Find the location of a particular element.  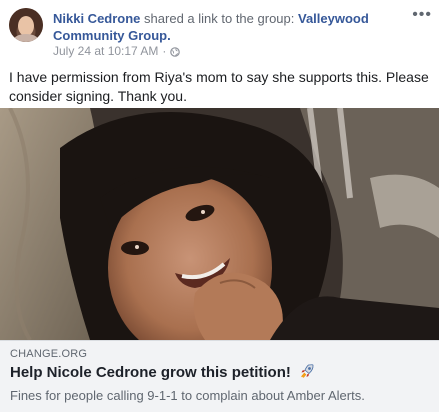

link-title: Help Nicole Cedrone grow this petition! is located at coordinates (162, 373).